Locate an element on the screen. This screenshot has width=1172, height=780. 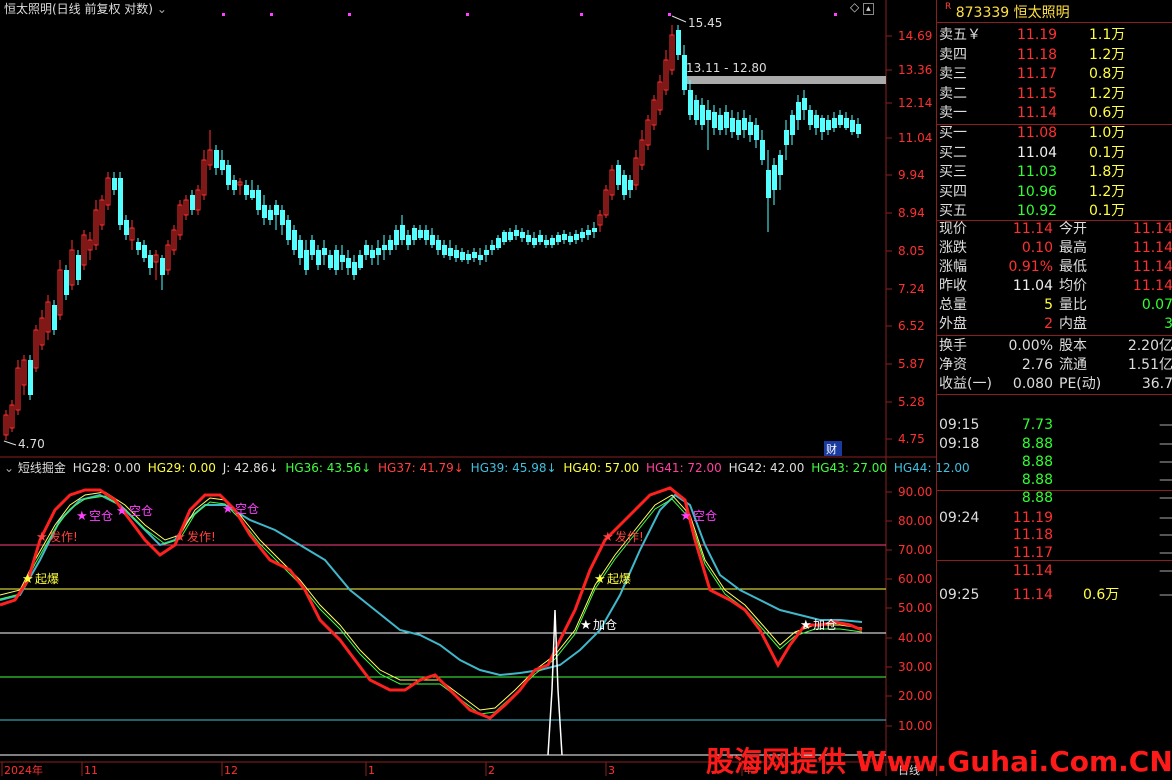
bid-label: 买五 is located at coordinates (953, 211).